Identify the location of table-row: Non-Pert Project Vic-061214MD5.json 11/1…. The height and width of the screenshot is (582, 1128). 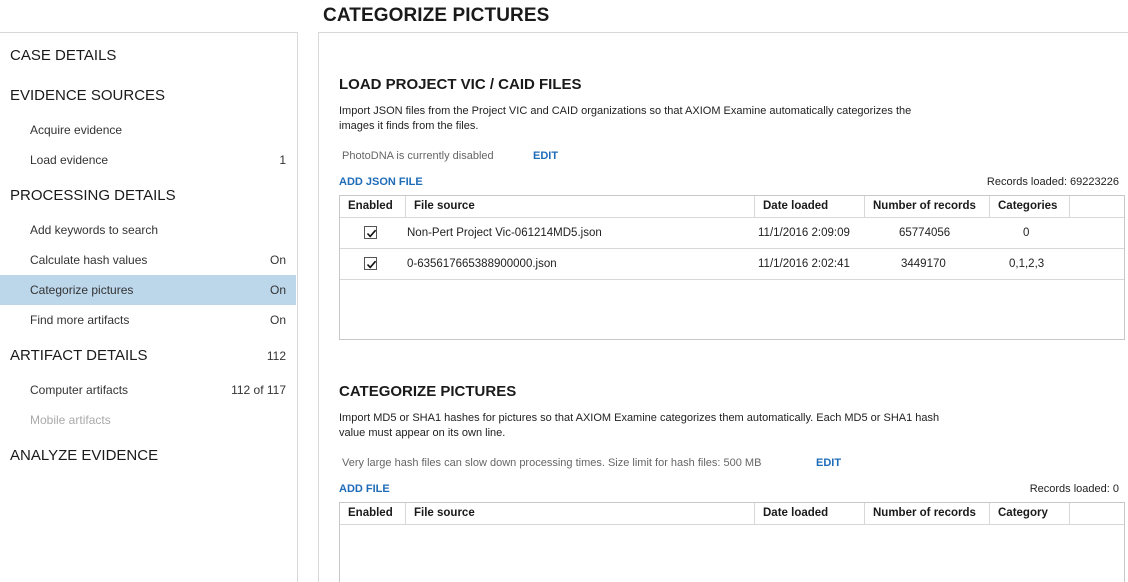
(732, 233).